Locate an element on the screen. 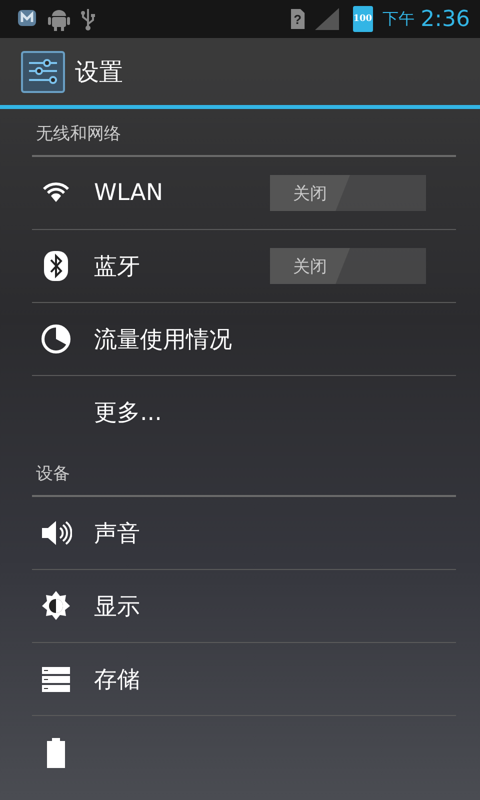 This screenshot has width=480, height=800. settings-item: 存储 is located at coordinates (244, 679).